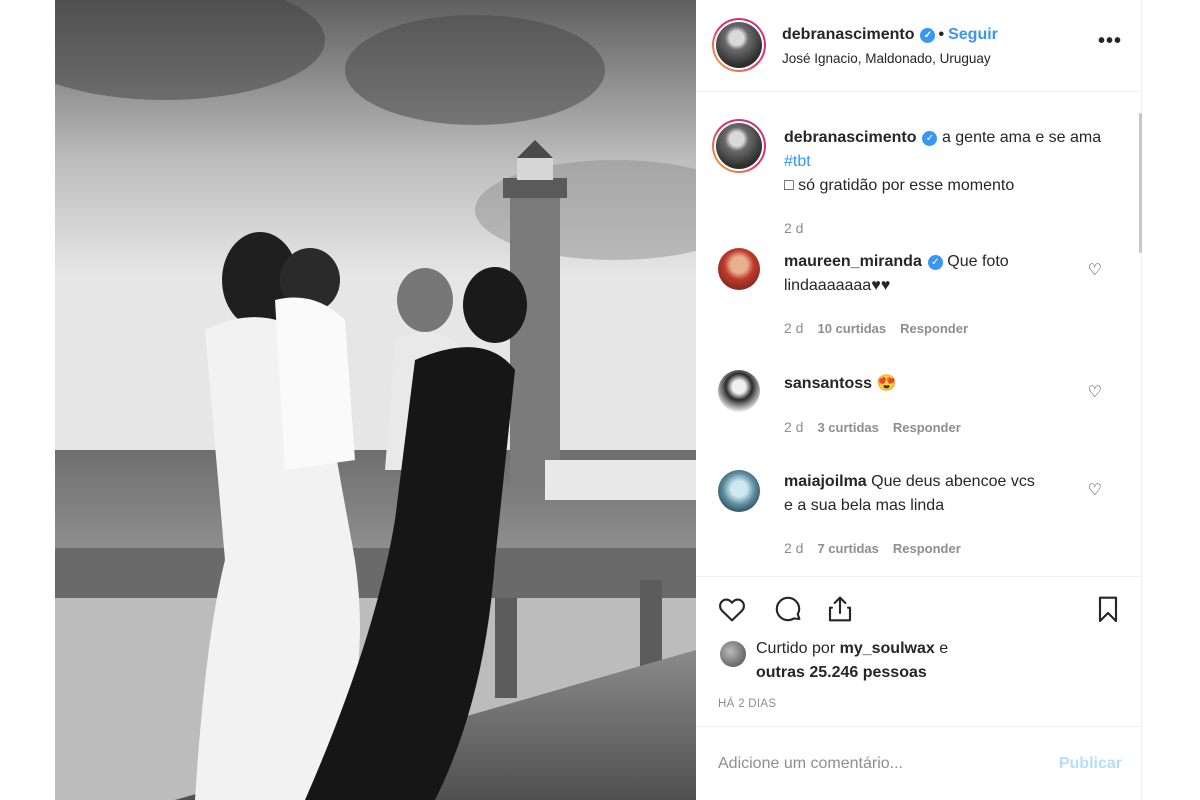 This screenshot has width=1200, height=800. I want to click on post-time-ago: HÁ 2 DIAS, so click(747, 704).